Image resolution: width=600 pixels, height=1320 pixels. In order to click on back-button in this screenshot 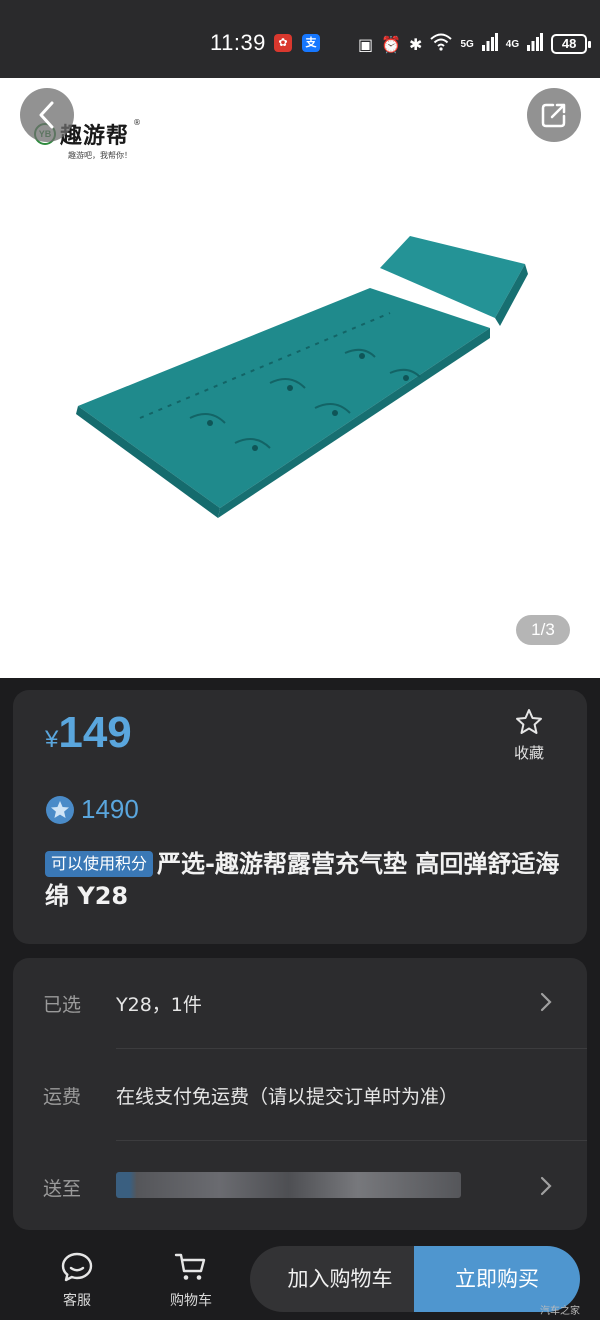, I will do `click(47, 115)`.